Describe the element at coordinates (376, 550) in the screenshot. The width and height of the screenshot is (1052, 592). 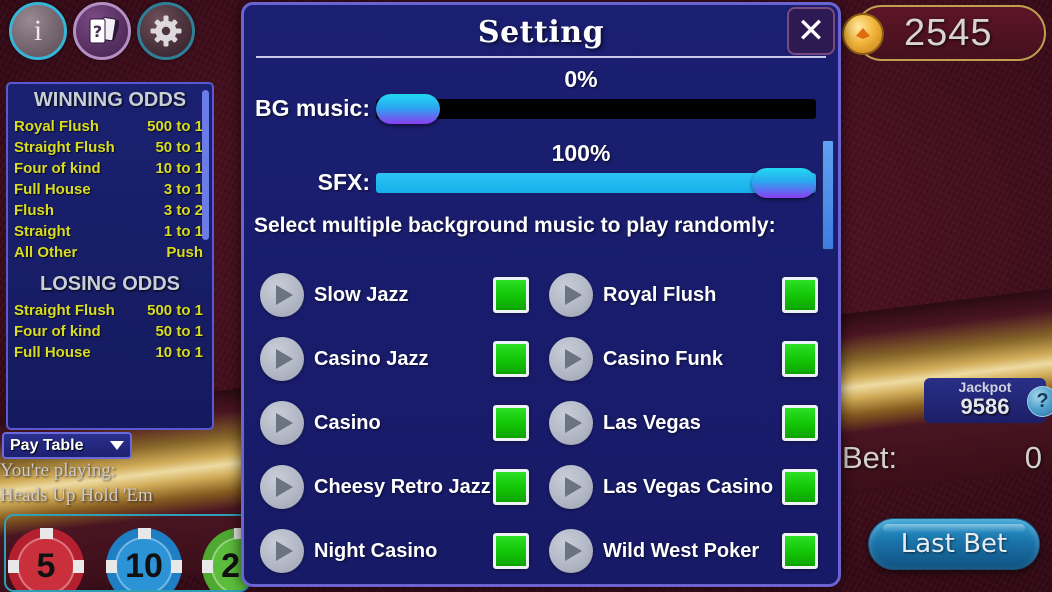
I see `track-name: Night Casino` at that location.